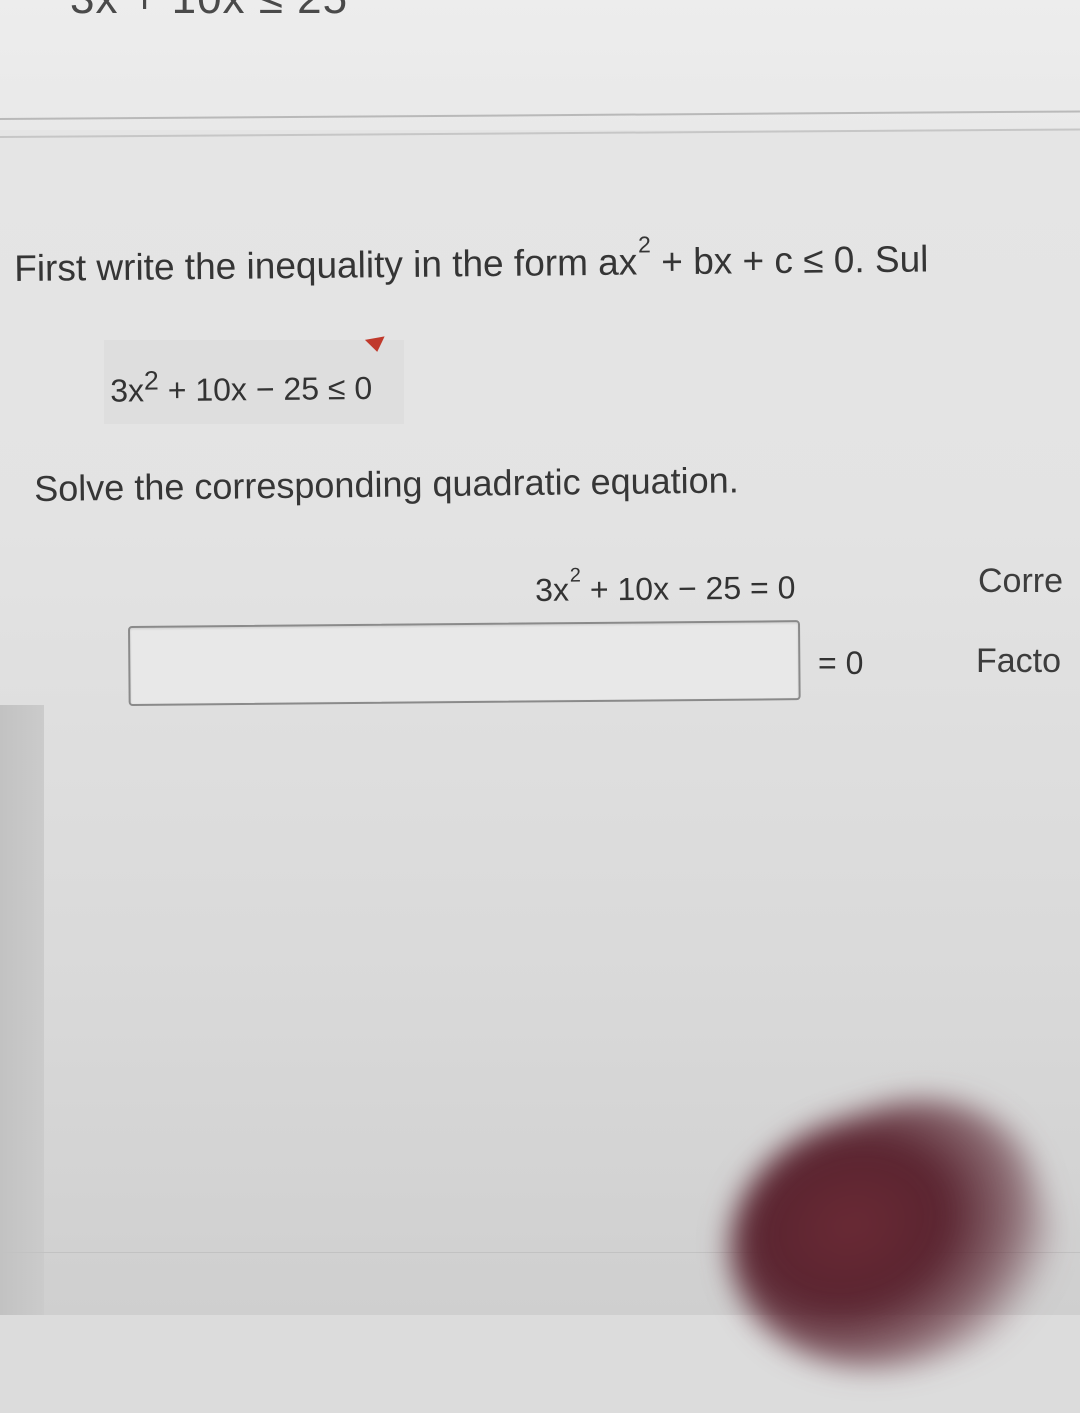 The width and height of the screenshot is (1080, 1413). Describe the element at coordinates (552, 589) in the screenshot. I see `equation-lead: 3x` at that location.